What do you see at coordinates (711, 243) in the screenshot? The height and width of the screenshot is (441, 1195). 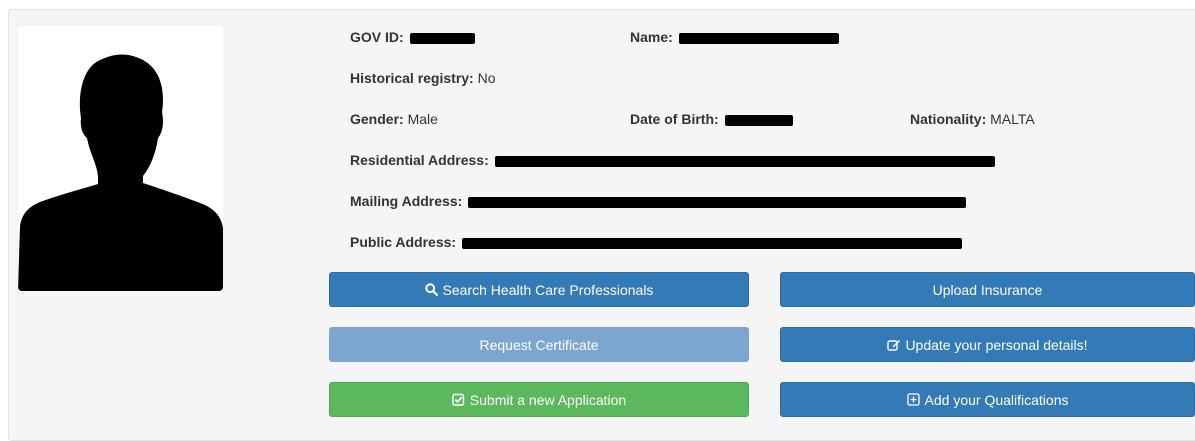 I see `public-address-redacted` at bounding box center [711, 243].